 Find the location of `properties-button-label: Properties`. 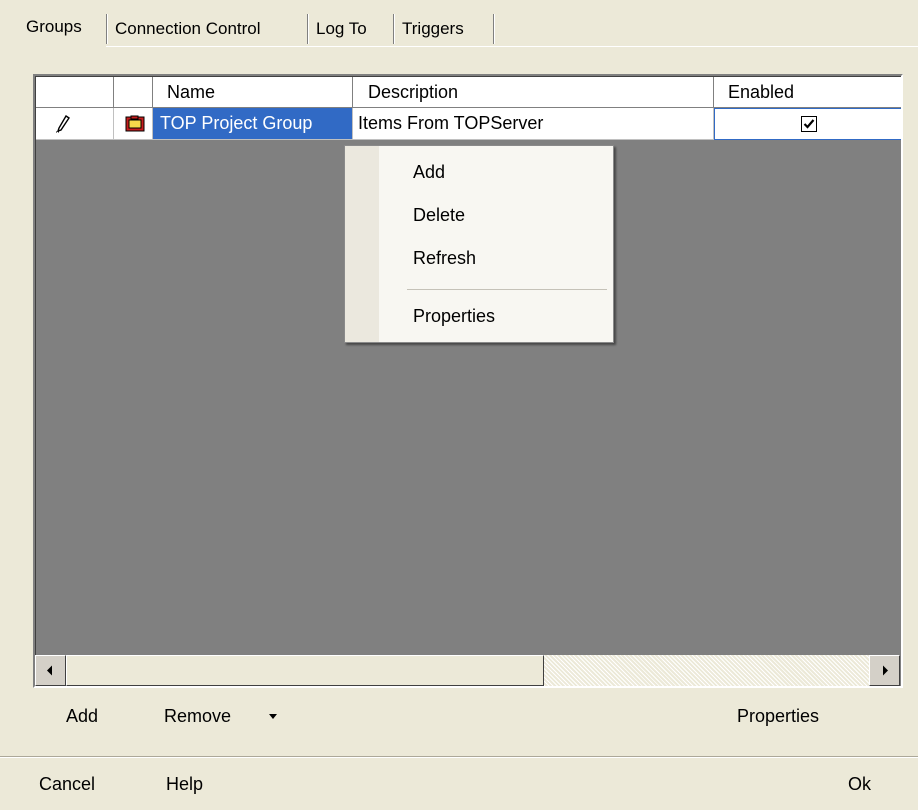

properties-button-label: Properties is located at coordinates (778, 716).